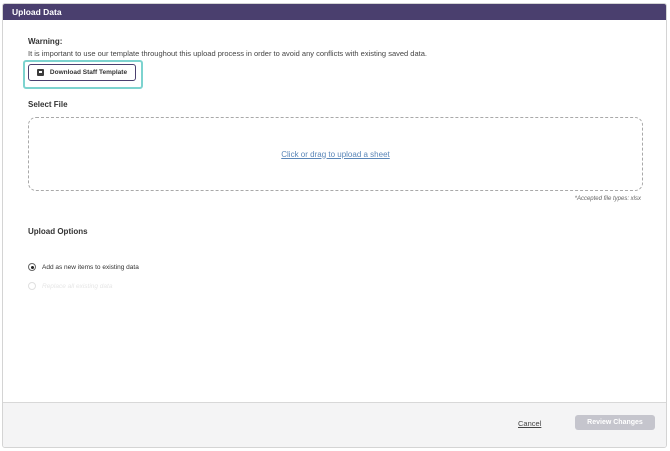 The image size is (670, 451). What do you see at coordinates (334, 12) in the screenshot?
I see `modal-header: Upload Data` at bounding box center [334, 12].